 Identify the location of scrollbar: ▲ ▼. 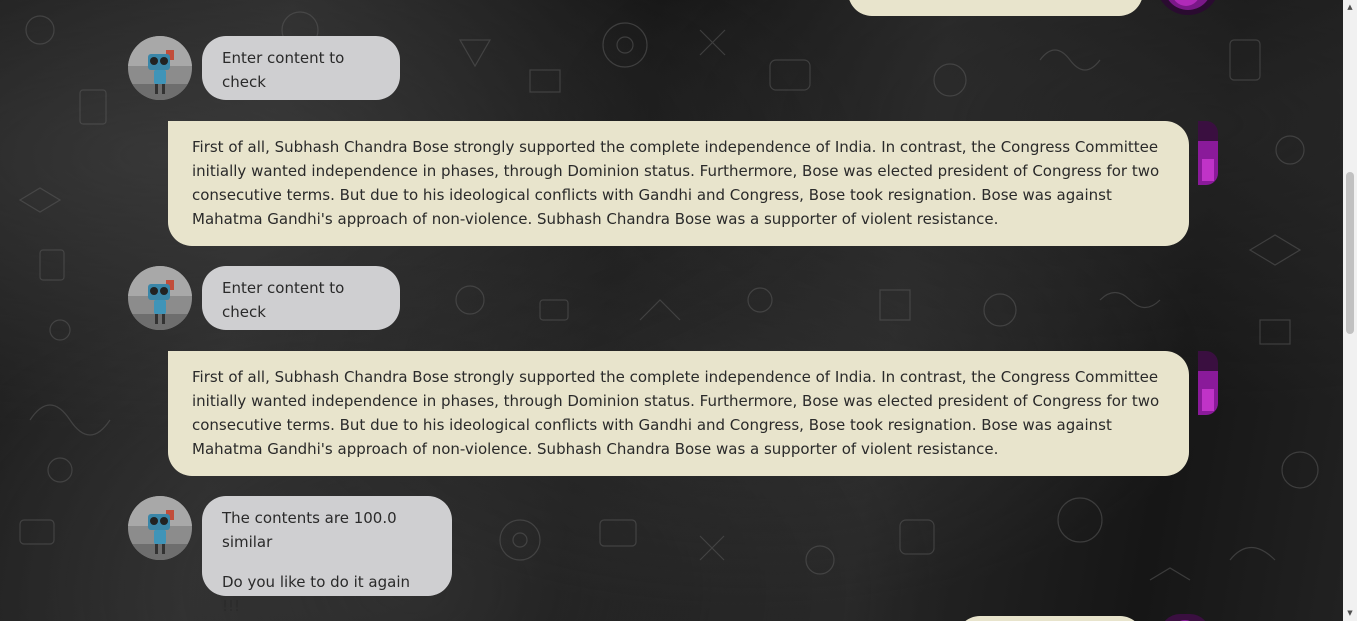
(1350, 310).